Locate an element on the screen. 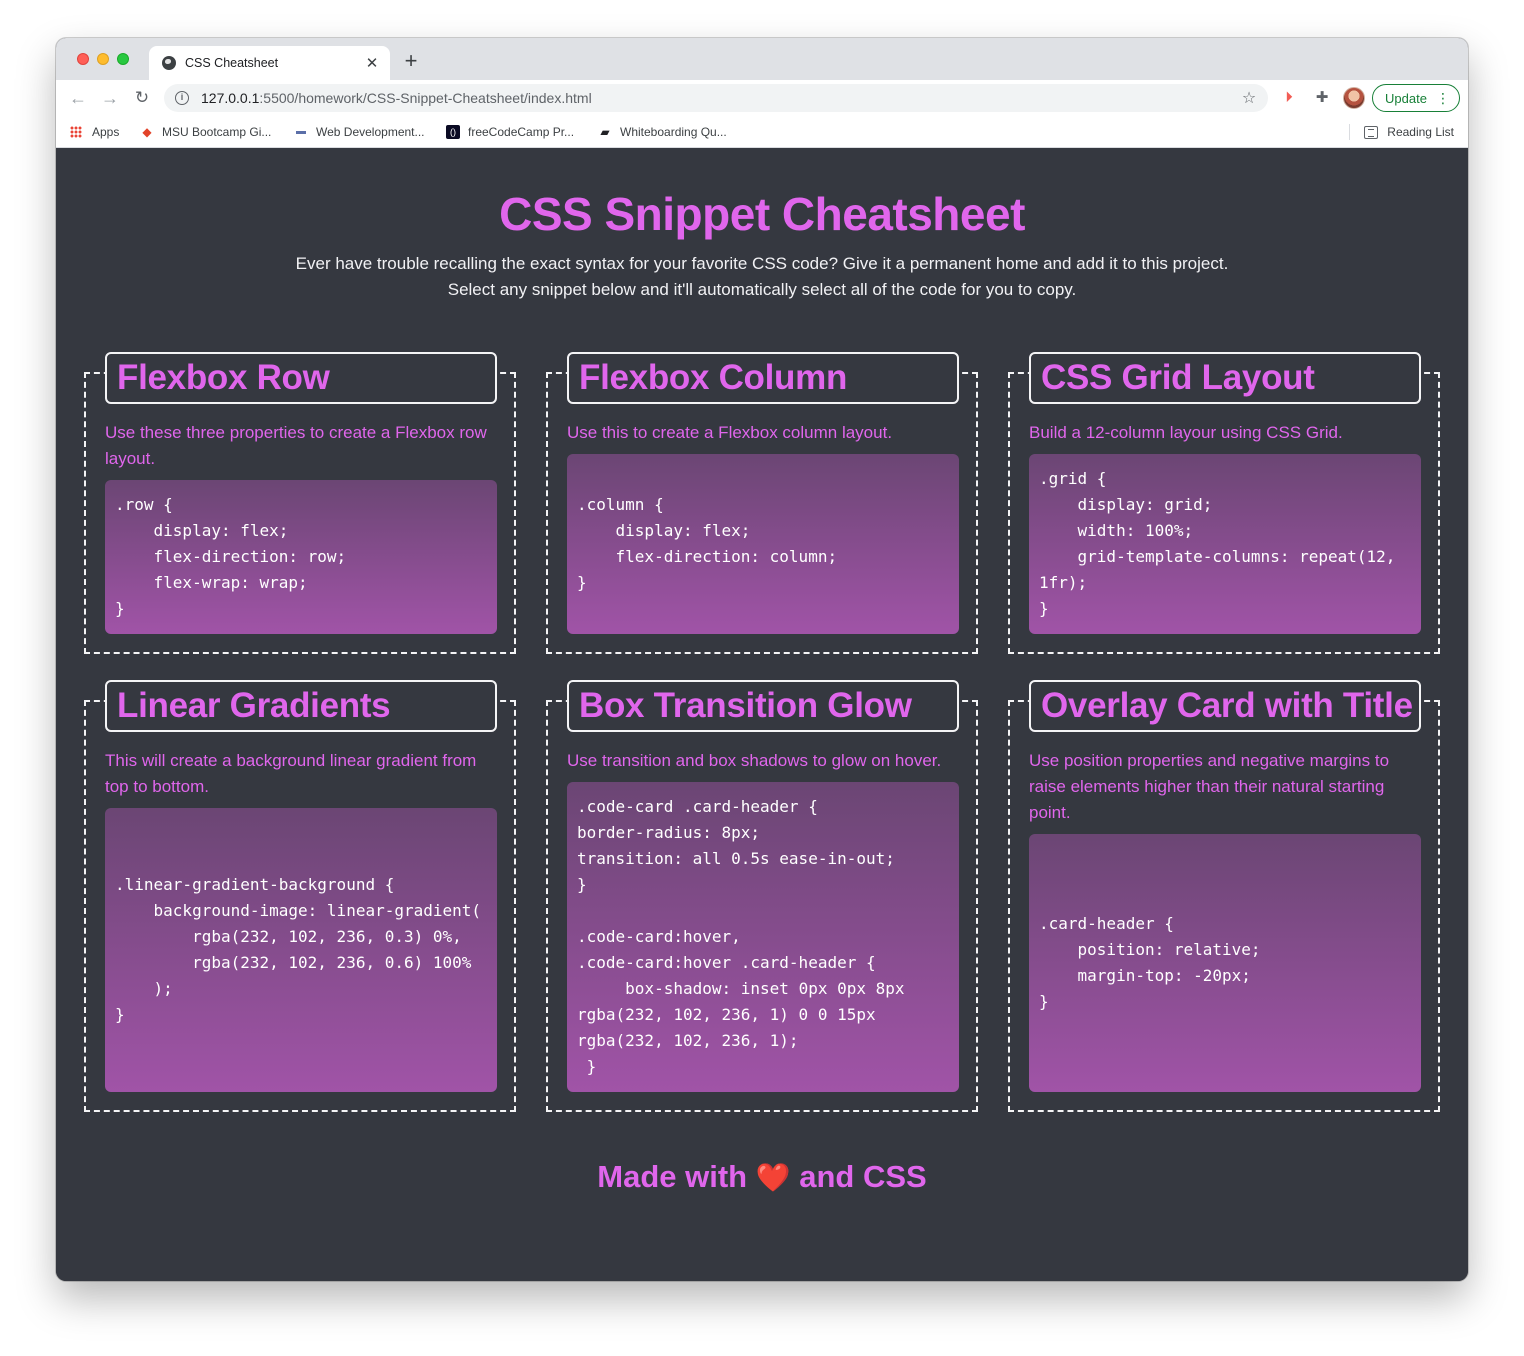 Image resolution: width=1524 pixels, height=1356 pixels. update-label: Update is located at coordinates (1406, 98).